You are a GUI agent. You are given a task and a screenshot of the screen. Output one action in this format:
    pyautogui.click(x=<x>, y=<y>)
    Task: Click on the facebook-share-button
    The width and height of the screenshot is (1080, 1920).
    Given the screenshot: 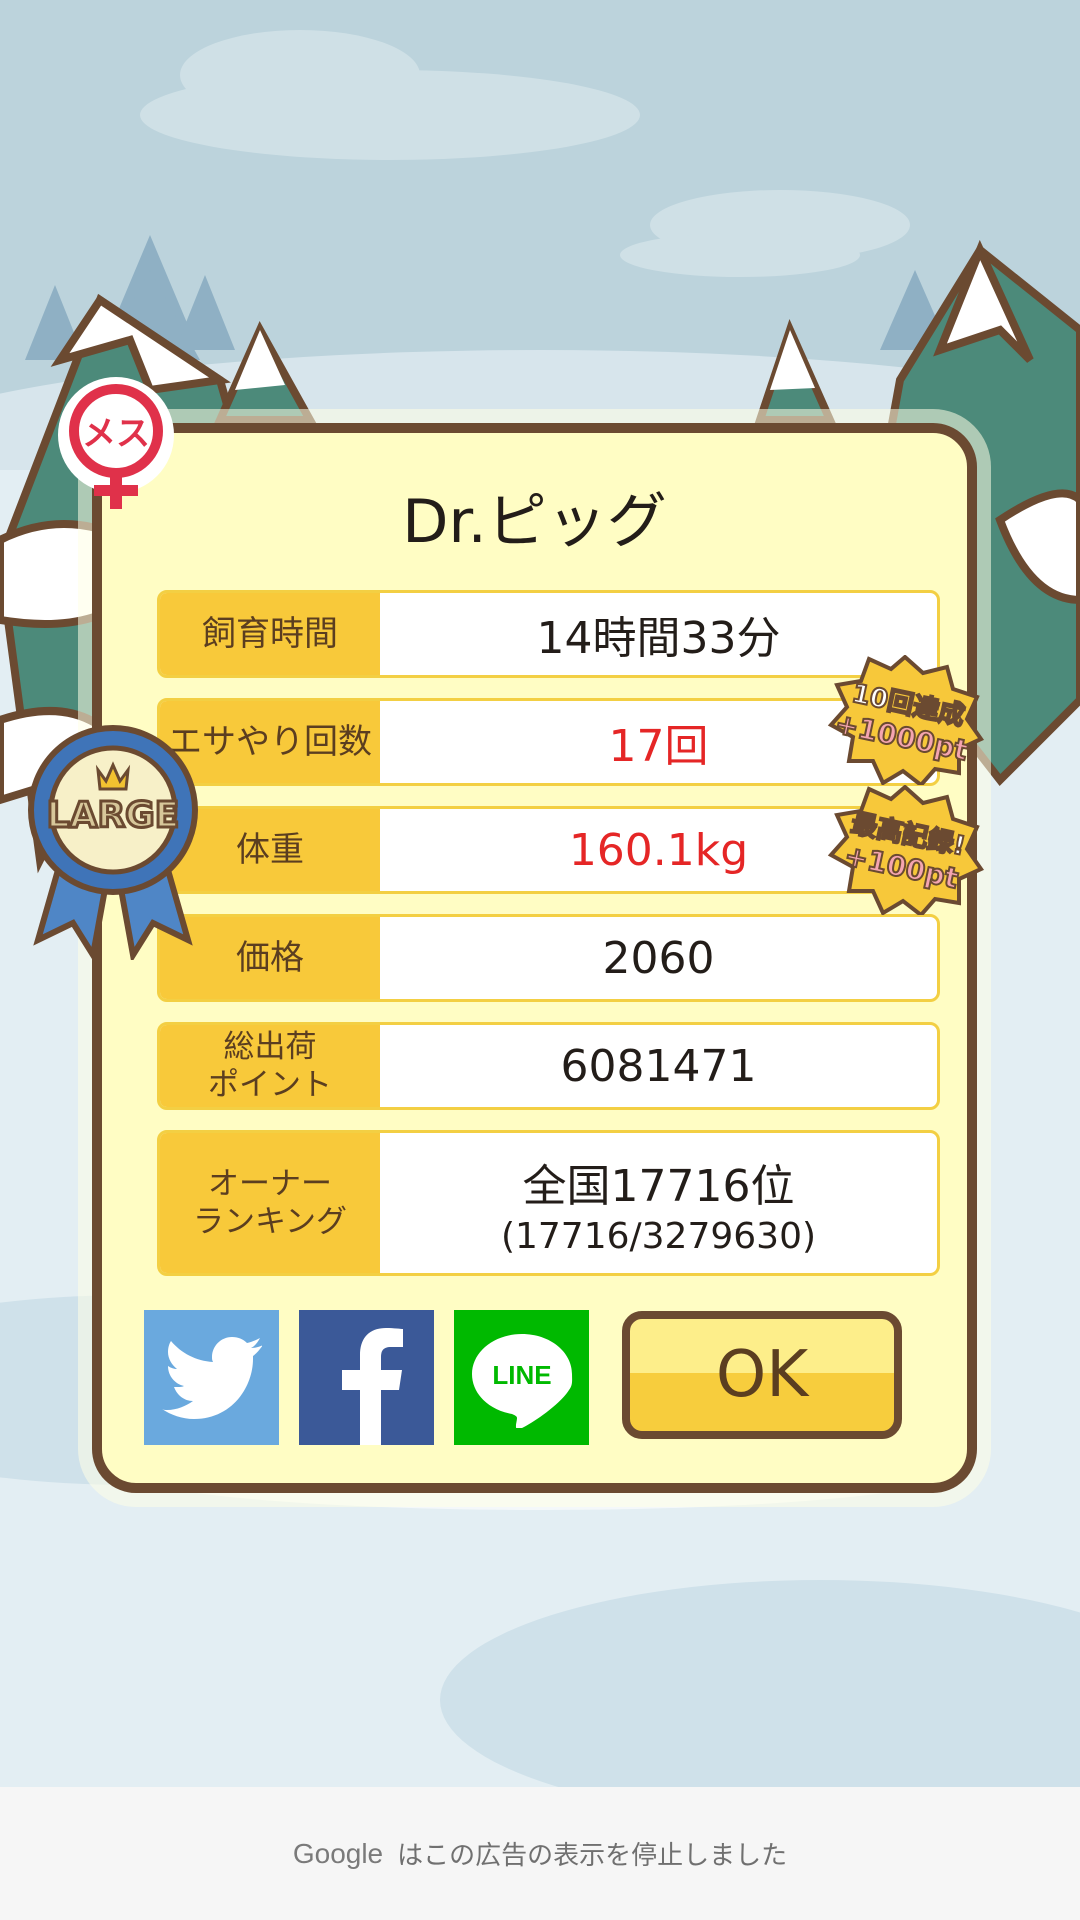 What is the action you would take?
    pyautogui.click(x=366, y=1377)
    